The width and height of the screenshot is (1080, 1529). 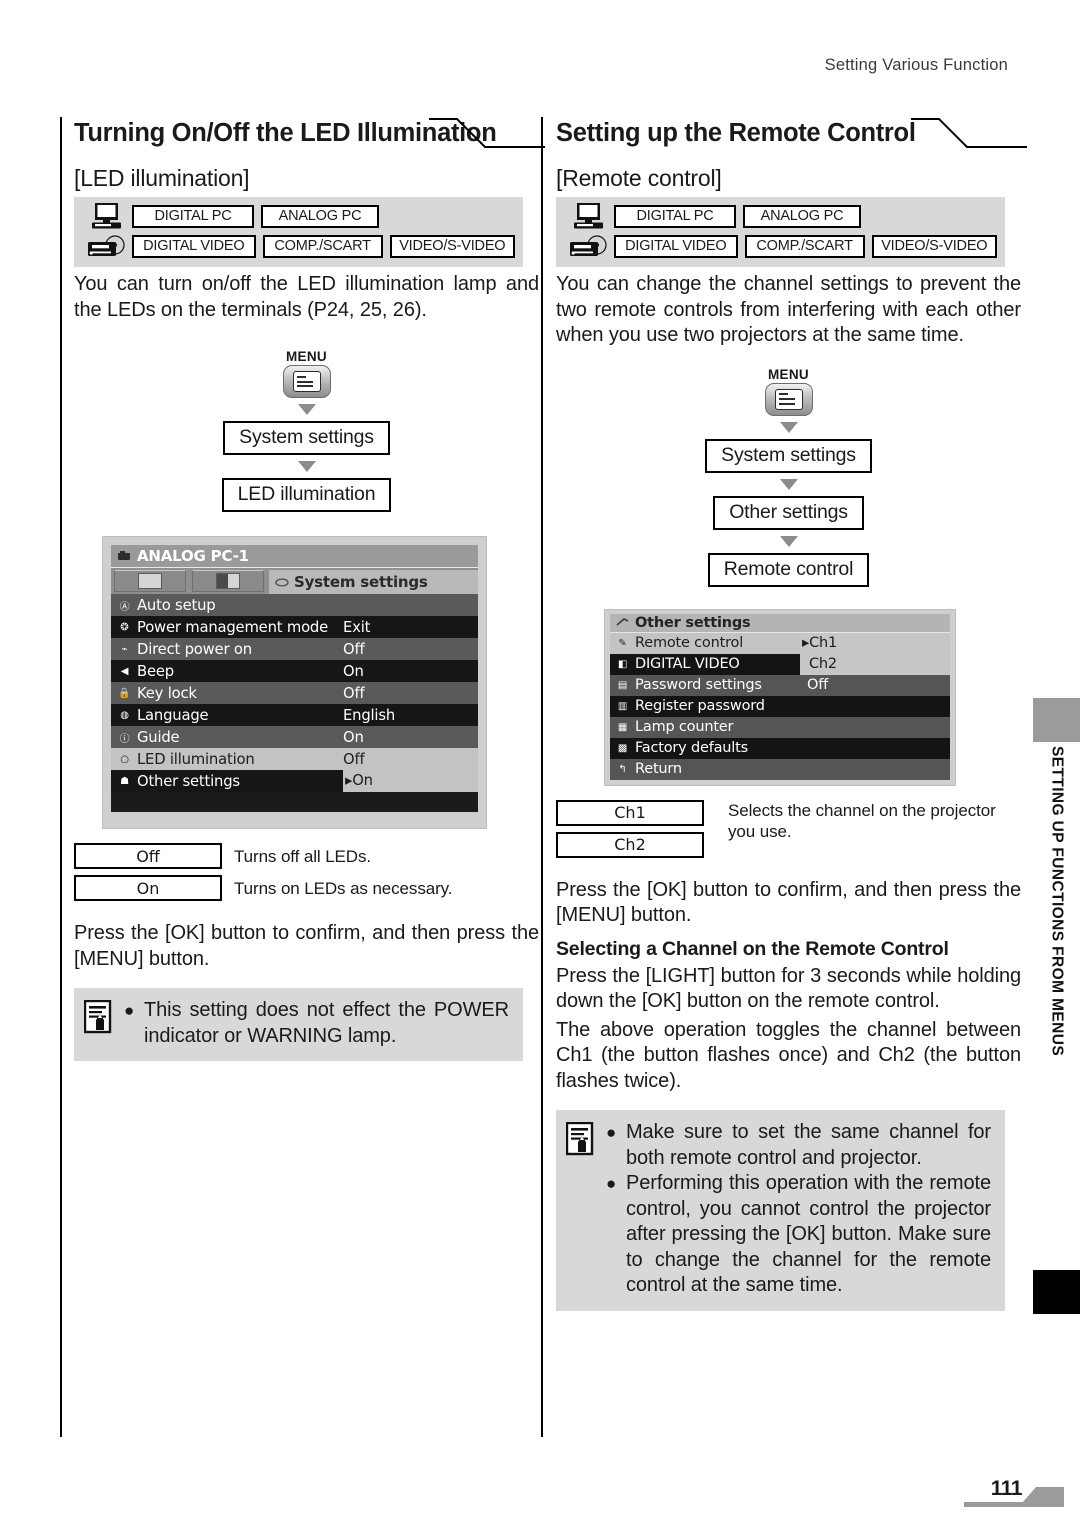 I want to click on chip-comp-scart: COMP./SCART, so click(x=804, y=246).